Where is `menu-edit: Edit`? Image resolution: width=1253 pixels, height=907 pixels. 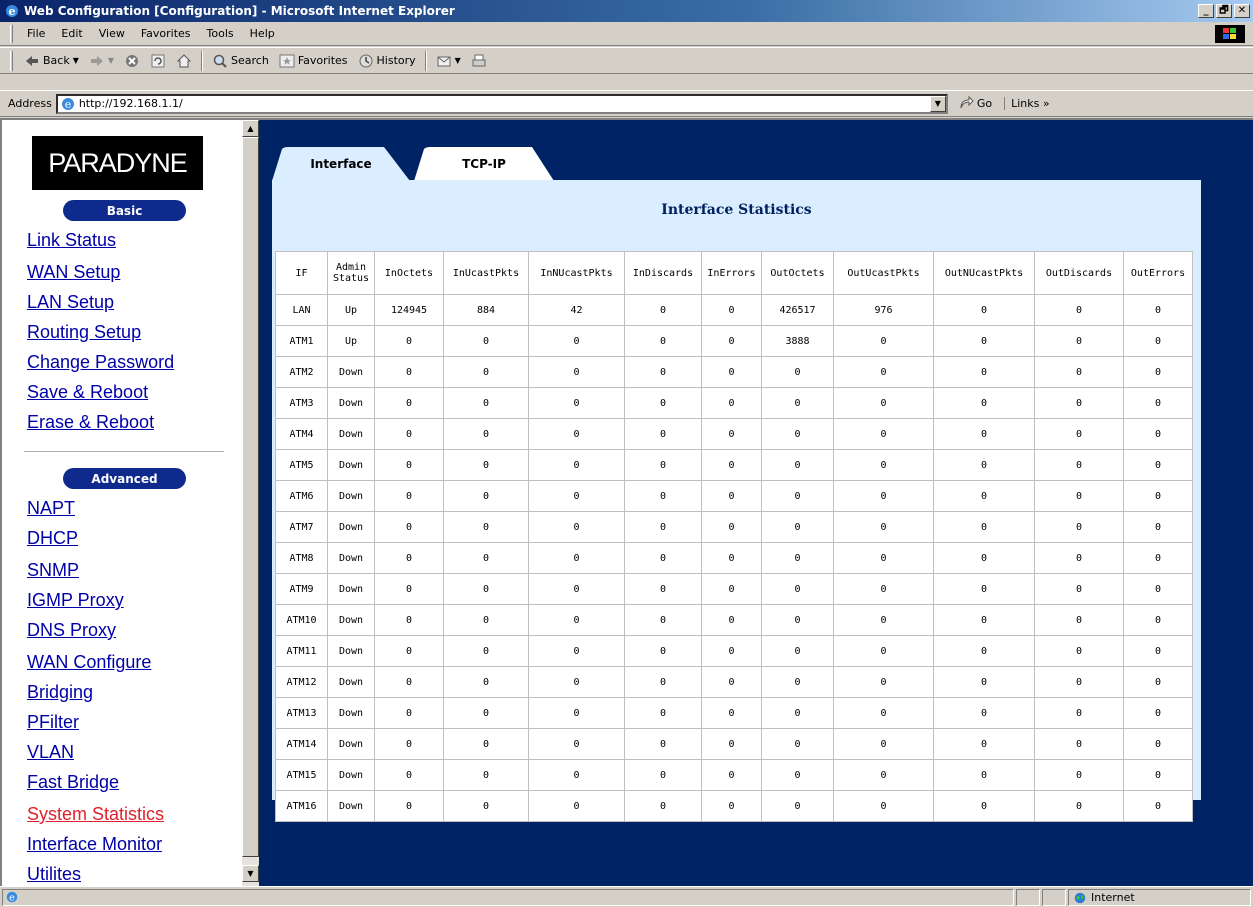
menu-edit: Edit is located at coordinates (71, 33).